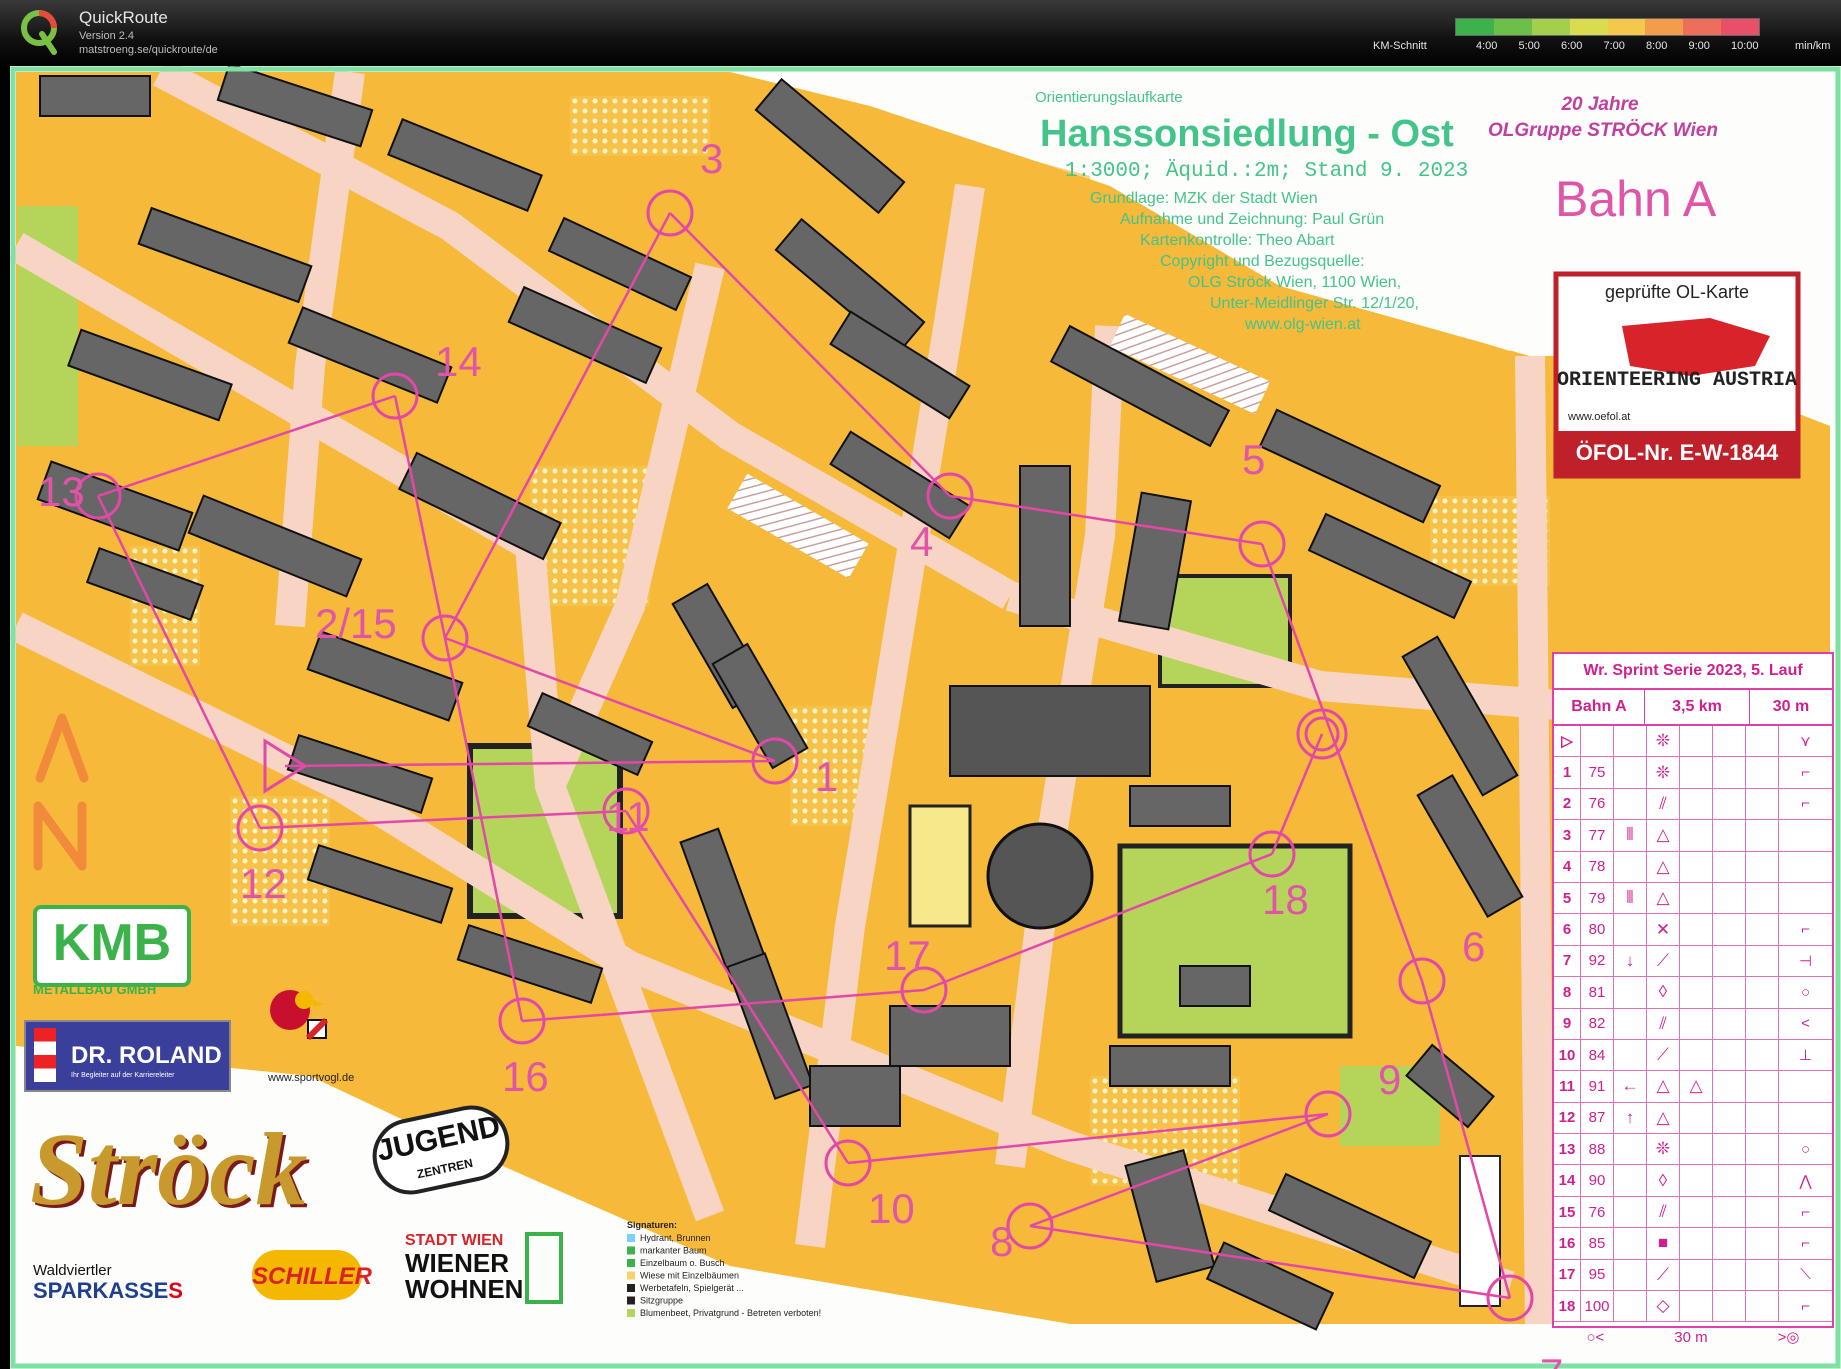 This screenshot has height=1369, width=1841. Describe the element at coordinates (1663, 929) in the screenshot. I see `row-feature-icon: ✕` at that location.